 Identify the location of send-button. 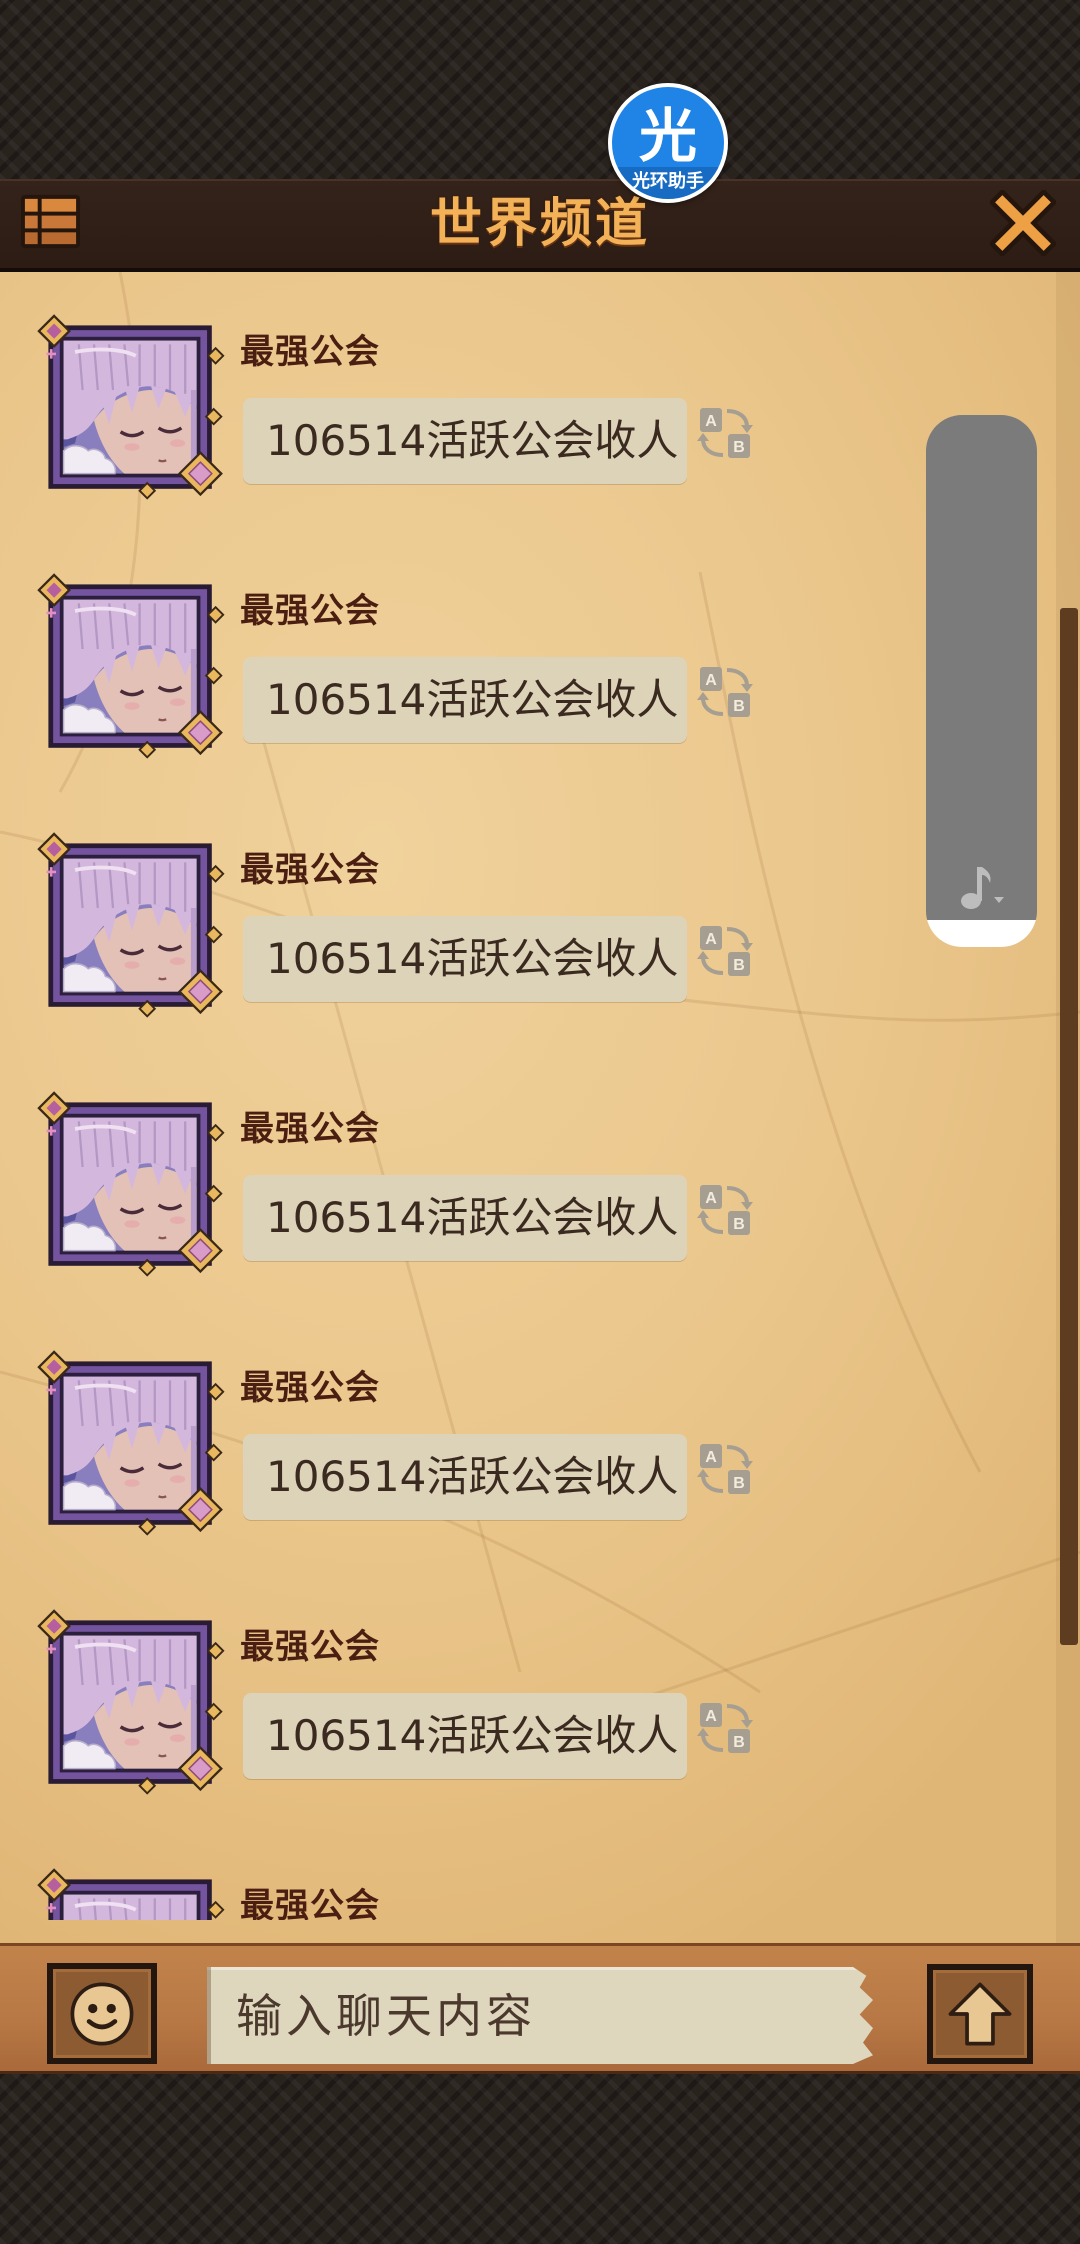
(980, 2014).